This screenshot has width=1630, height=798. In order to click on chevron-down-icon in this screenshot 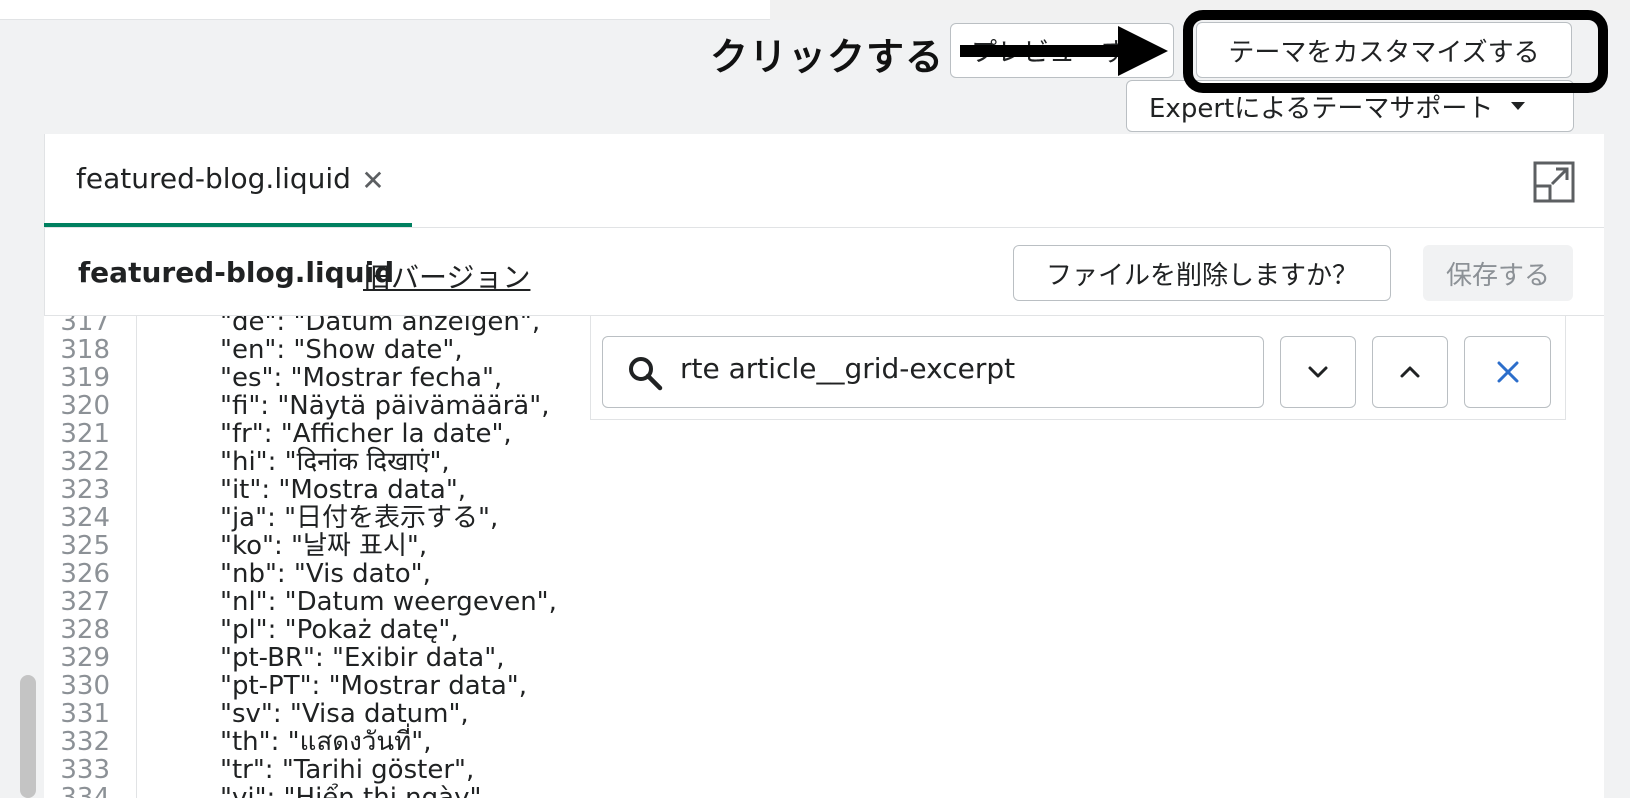, I will do `click(1318, 372)`.